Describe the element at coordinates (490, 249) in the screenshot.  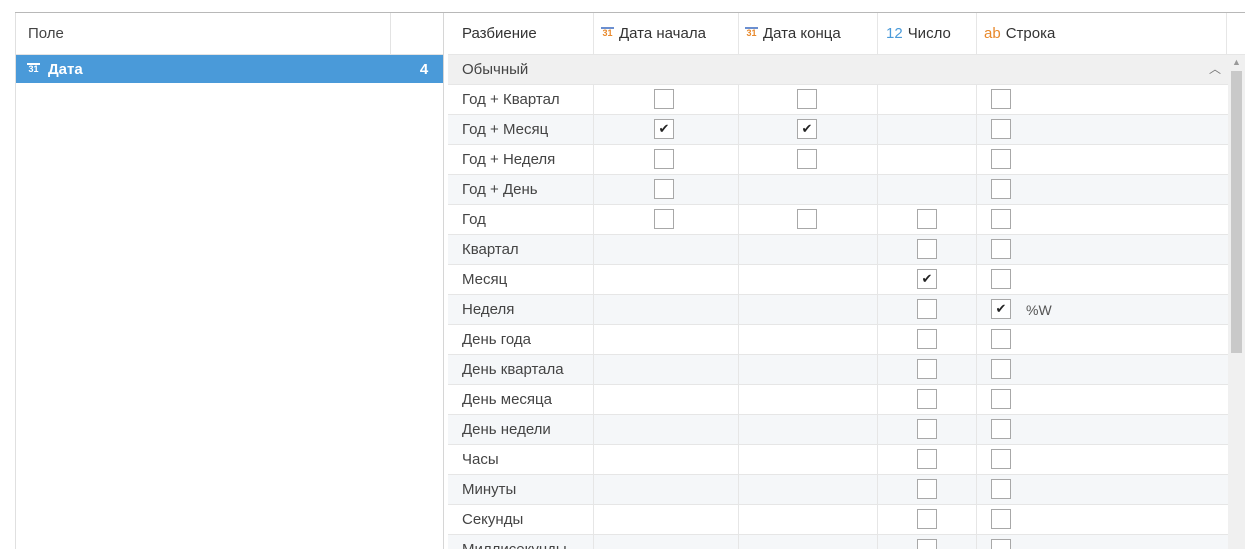
I see `row-label: Квартал` at that location.